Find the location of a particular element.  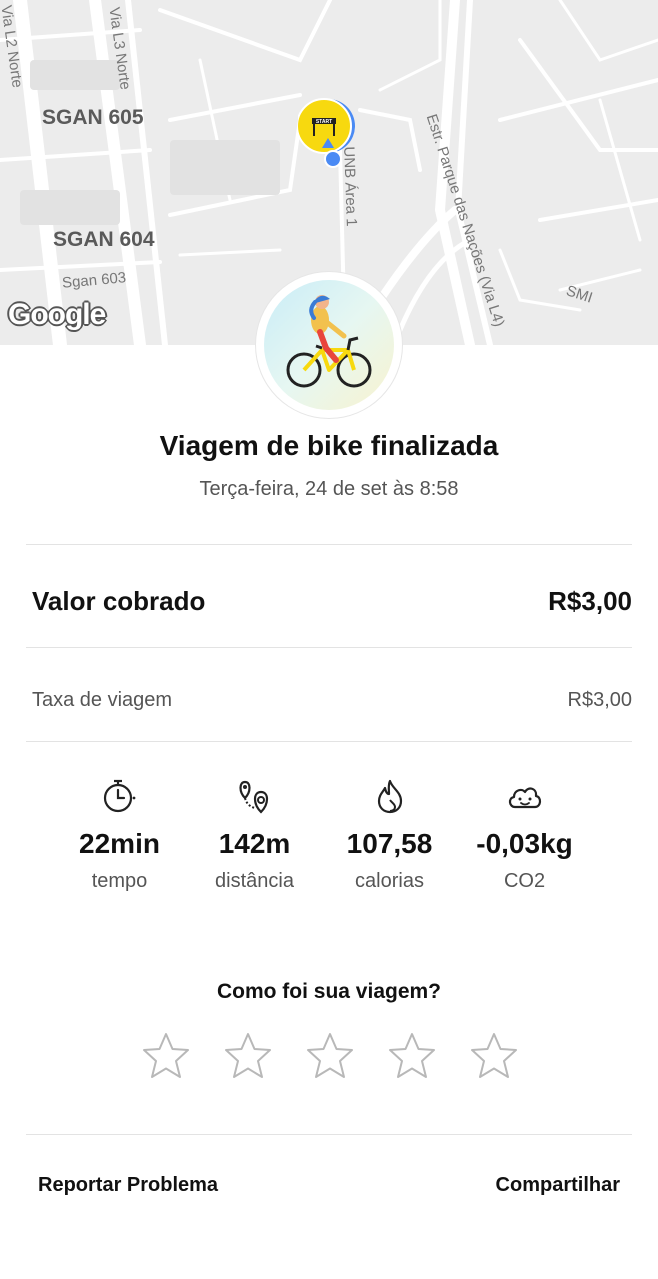

trip-datetime: Terça-feira, 24 de set às 8:58 is located at coordinates (329, 489).